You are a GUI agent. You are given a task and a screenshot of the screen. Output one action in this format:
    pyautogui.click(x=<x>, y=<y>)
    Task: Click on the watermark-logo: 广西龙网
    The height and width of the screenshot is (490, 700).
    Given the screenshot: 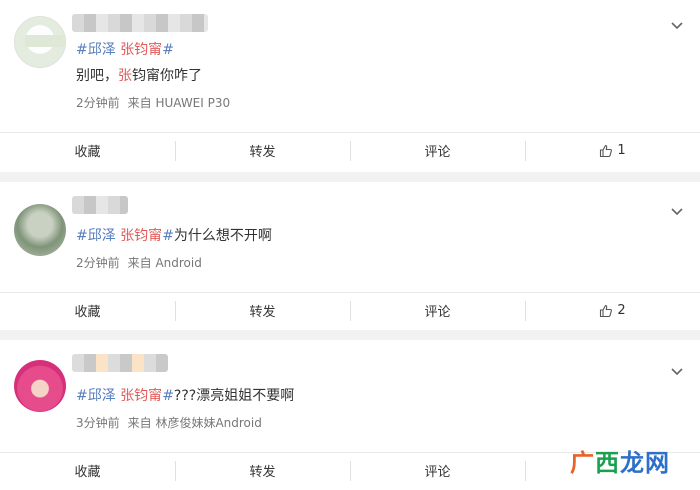 What is the action you would take?
    pyautogui.click(x=620, y=462)
    